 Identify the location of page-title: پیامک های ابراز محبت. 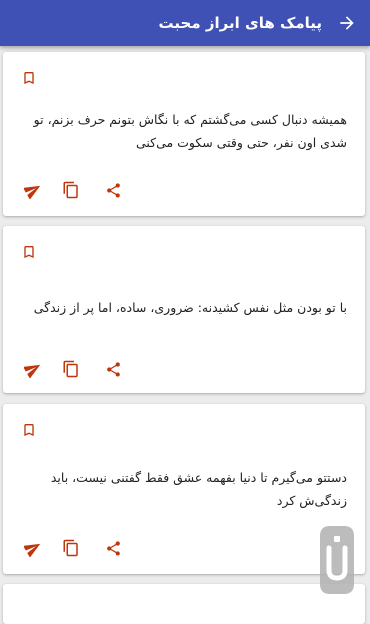
(240, 23).